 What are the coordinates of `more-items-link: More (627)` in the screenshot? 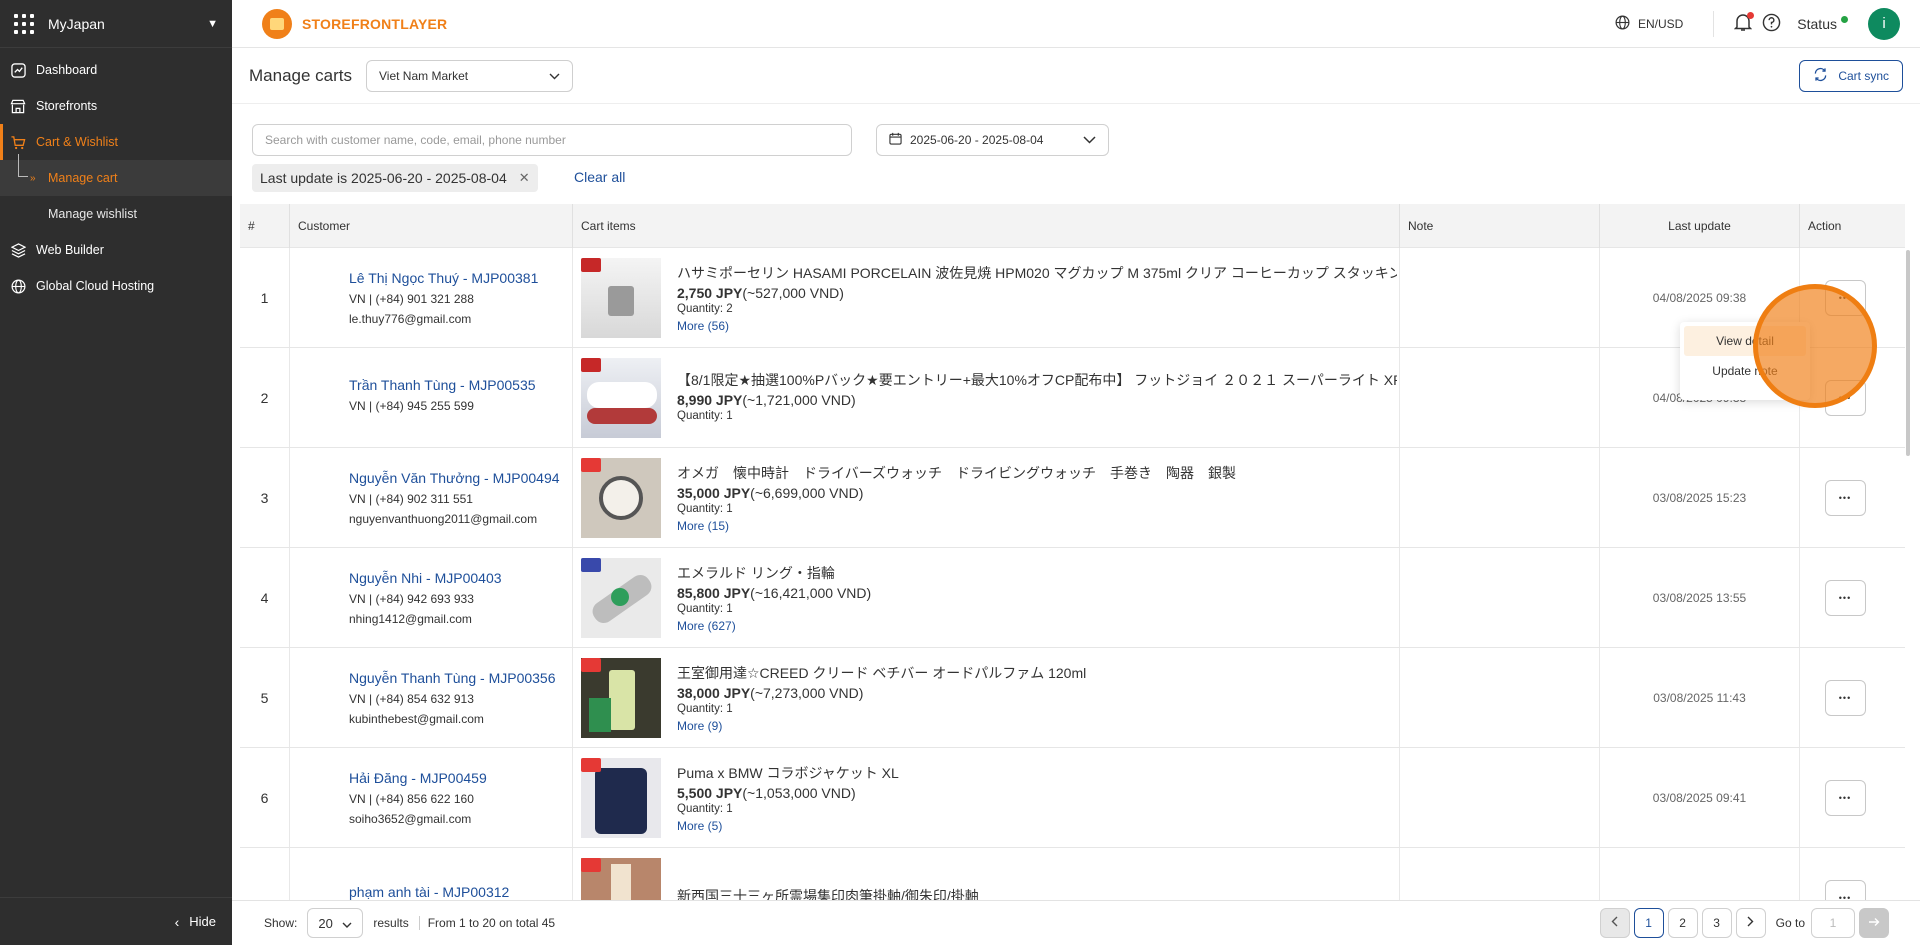 It's located at (1037, 626).